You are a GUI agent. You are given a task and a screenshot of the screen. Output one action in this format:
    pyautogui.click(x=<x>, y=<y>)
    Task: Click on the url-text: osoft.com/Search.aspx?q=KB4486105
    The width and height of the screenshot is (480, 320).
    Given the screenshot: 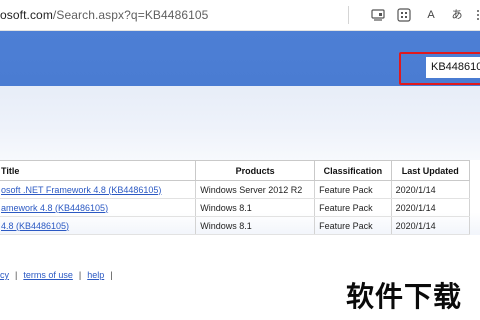 What is the action you would take?
    pyautogui.click(x=104, y=15)
    